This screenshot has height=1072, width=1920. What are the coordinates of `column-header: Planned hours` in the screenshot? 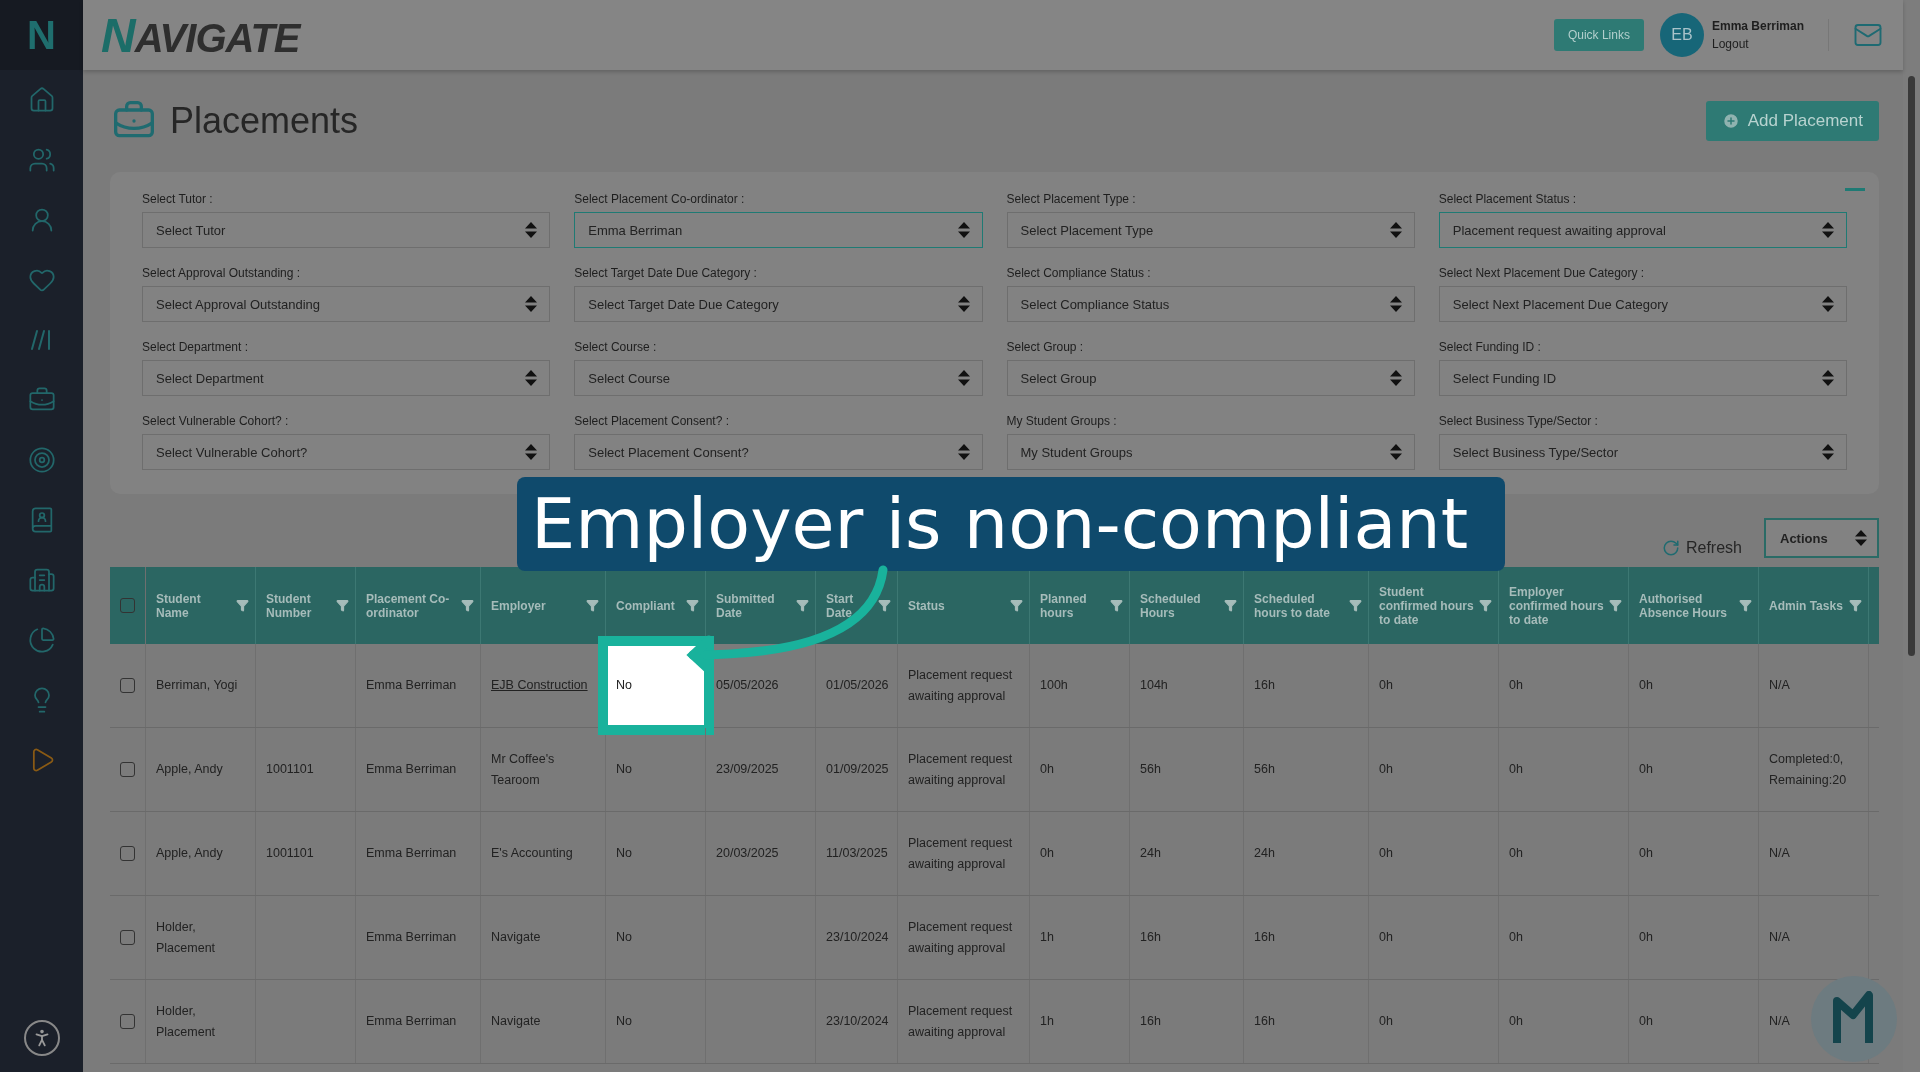 It's located at (1064, 605).